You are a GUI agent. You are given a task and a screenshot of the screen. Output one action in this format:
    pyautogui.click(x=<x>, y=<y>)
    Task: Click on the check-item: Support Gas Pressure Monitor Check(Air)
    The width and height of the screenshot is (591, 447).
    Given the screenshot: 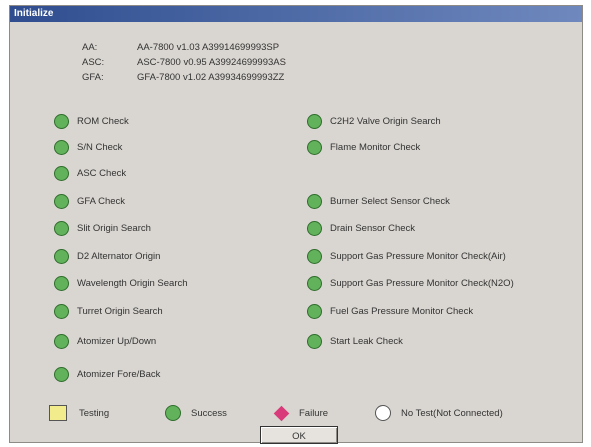 What is the action you would take?
    pyautogui.click(x=406, y=256)
    